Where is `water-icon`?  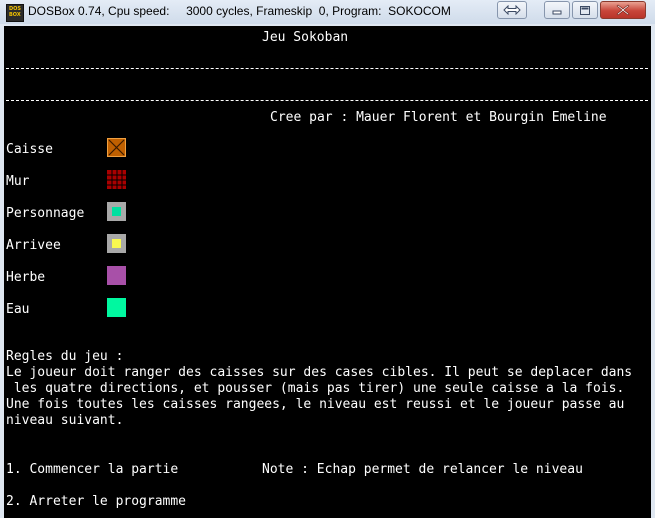 water-icon is located at coordinates (116, 307).